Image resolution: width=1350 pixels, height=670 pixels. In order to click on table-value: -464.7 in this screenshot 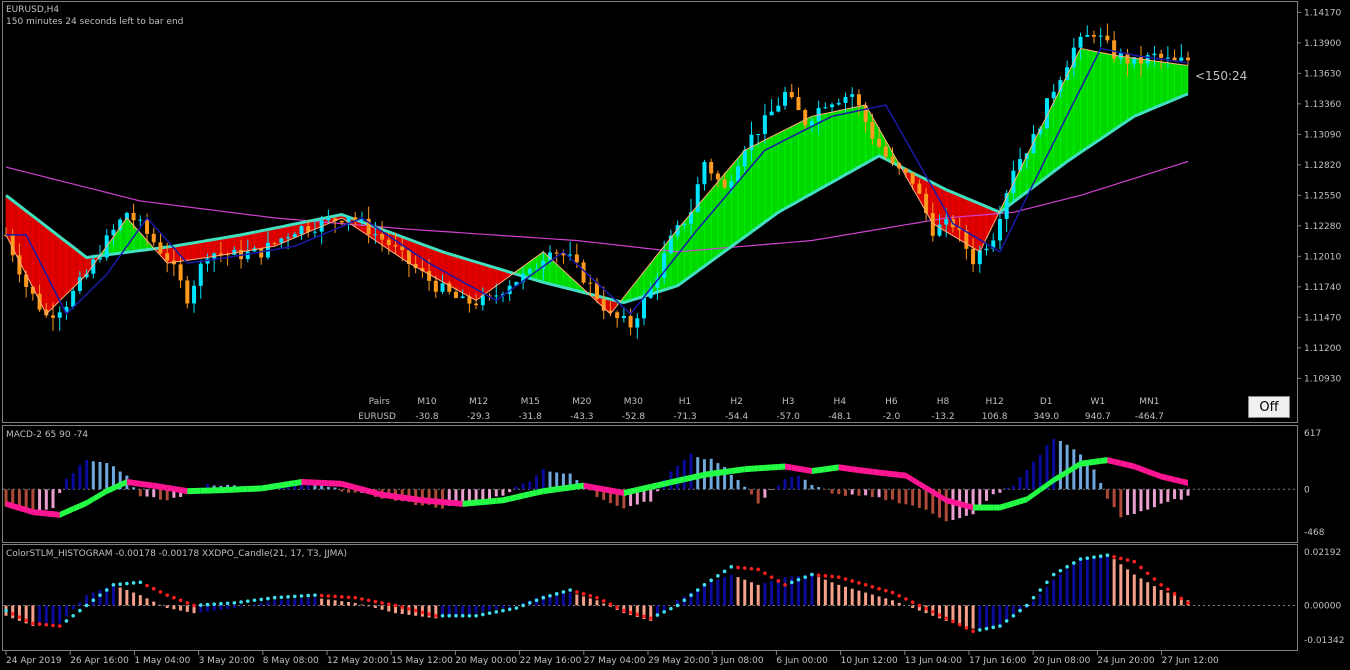, I will do `click(1149, 417)`.